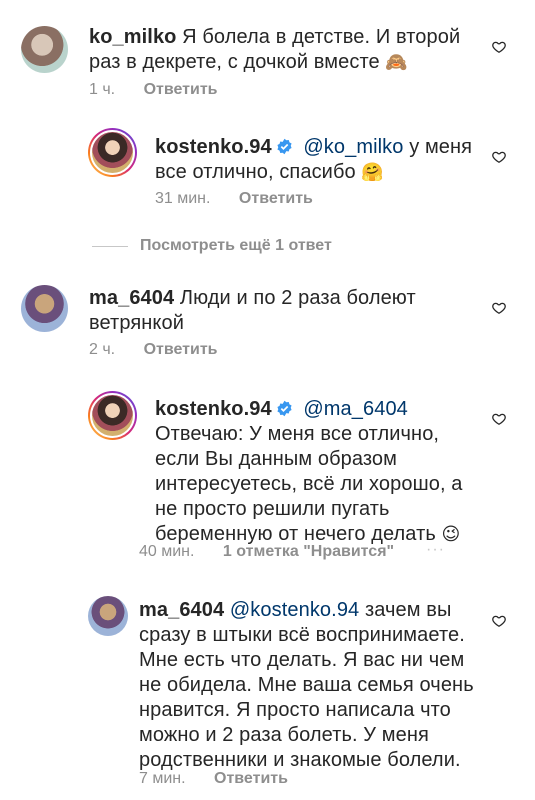 This screenshot has width=535, height=800. I want to click on username: ko_milko, so click(133, 37).